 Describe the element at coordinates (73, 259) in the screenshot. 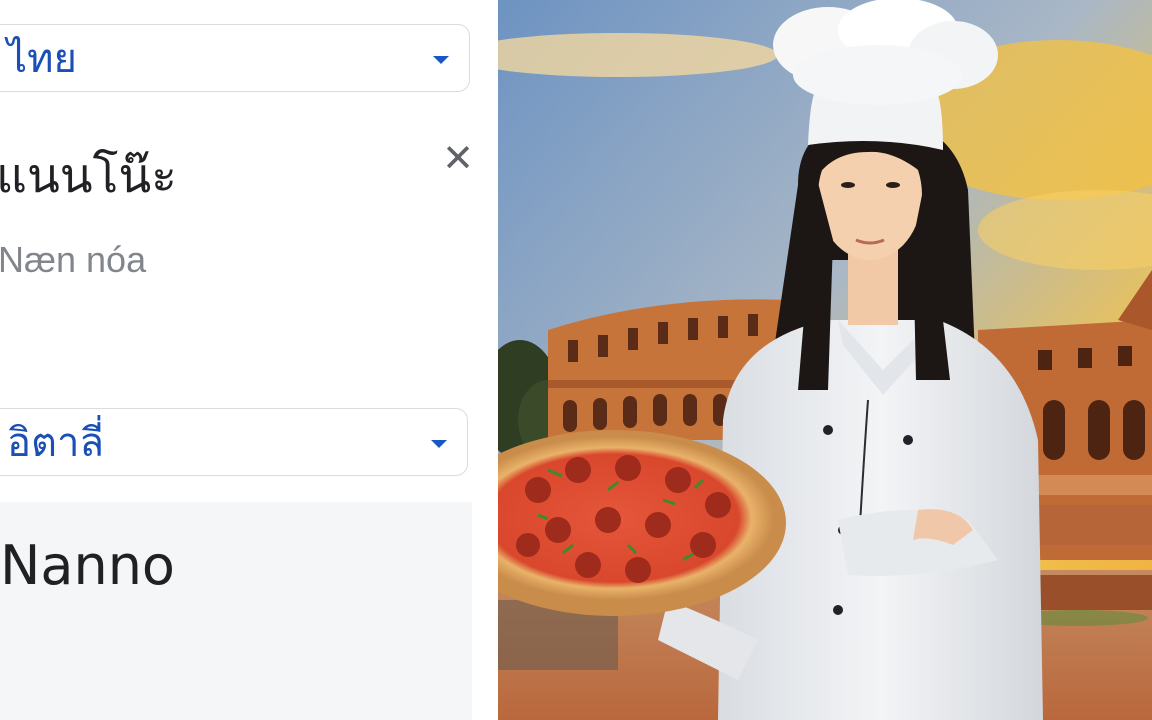

I see `source-transliteration: Næn nóa` at that location.